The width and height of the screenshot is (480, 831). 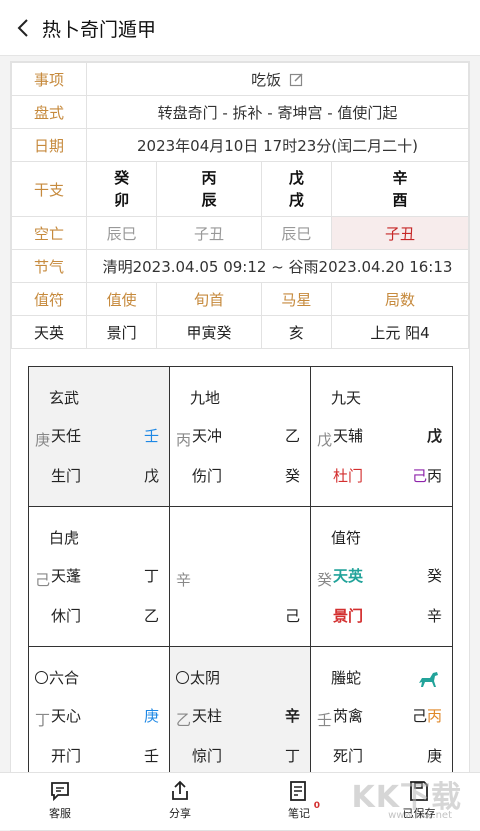 What do you see at coordinates (43, 580) in the screenshot?
I see `palace-stem-small: 己` at bounding box center [43, 580].